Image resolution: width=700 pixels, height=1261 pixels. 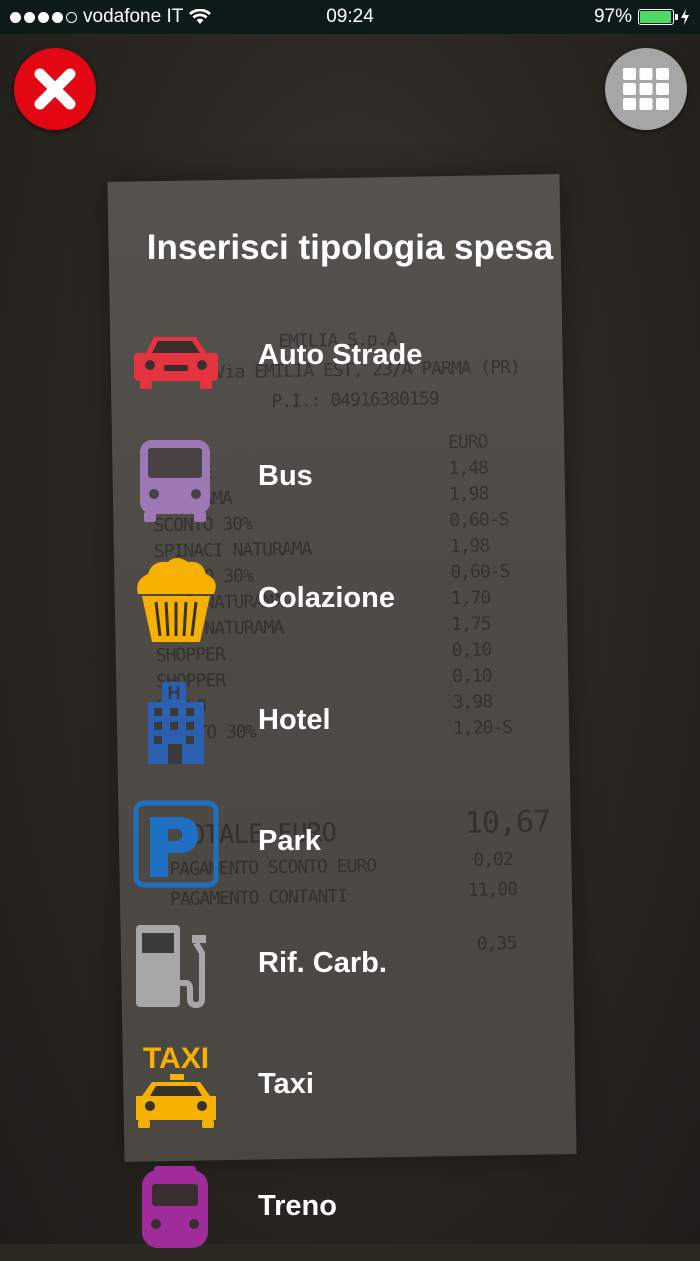 What do you see at coordinates (289, 841) in the screenshot?
I see `category-label: Park` at bounding box center [289, 841].